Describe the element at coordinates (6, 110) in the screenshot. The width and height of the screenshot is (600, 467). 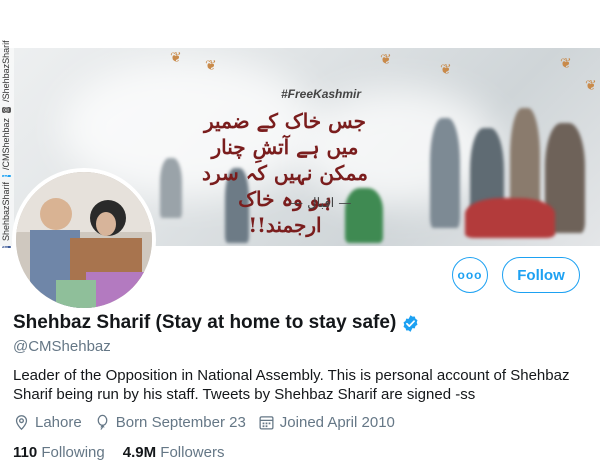
I see `instagram-icon: ◎` at that location.